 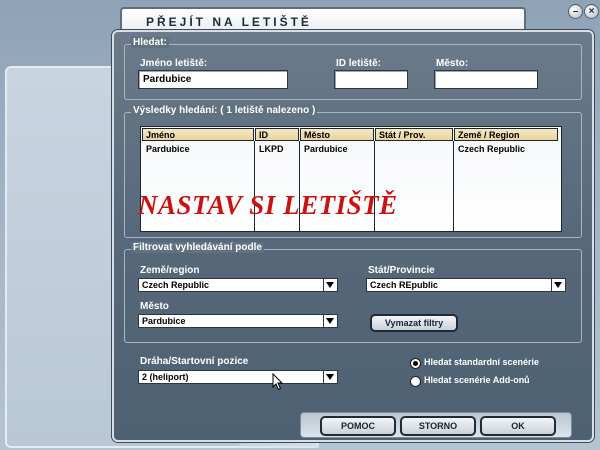 What do you see at coordinates (238, 285) in the screenshot?
I see `country-select: Czech Republic` at bounding box center [238, 285].